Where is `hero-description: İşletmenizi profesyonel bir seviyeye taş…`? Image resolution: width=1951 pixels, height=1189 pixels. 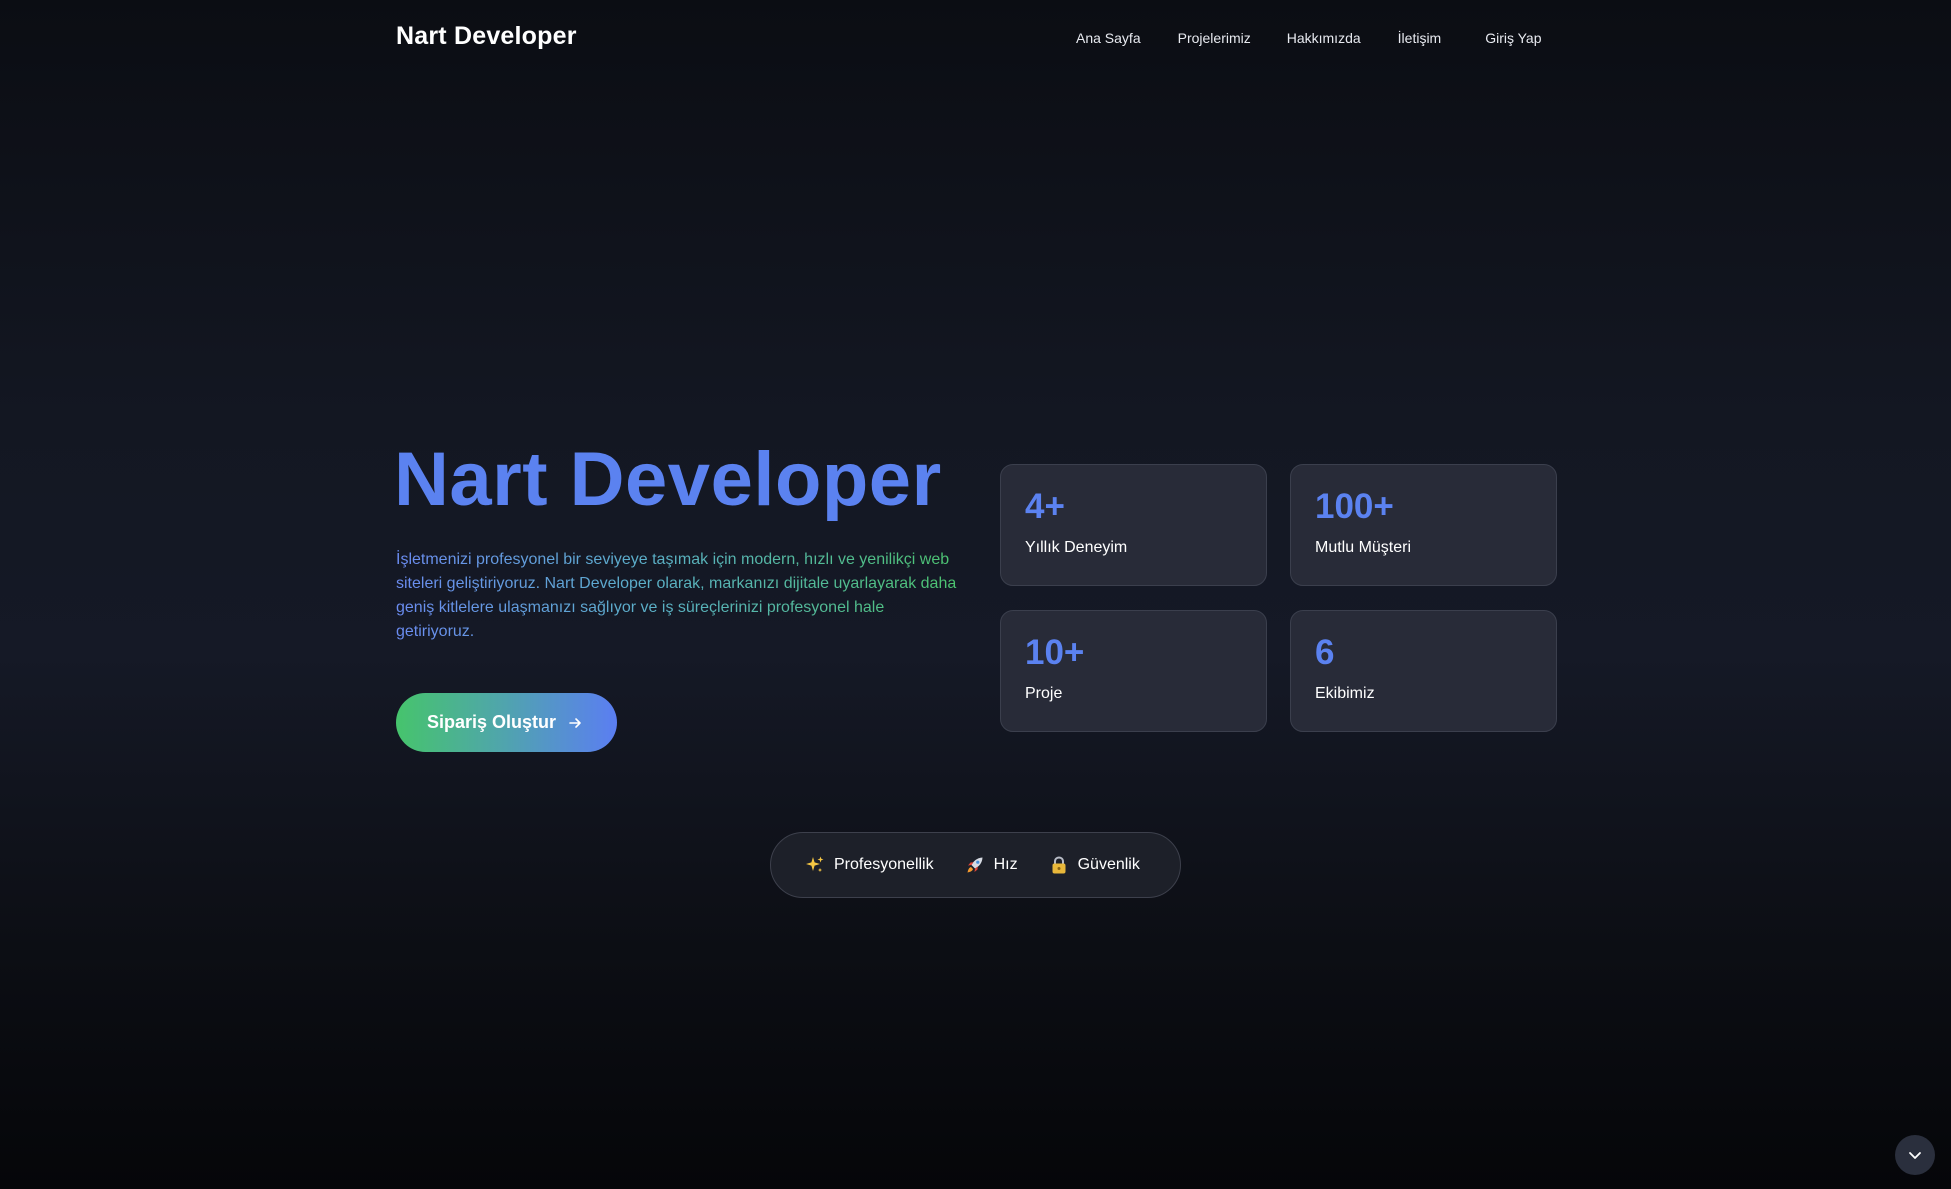
hero-description: İşletmenizi profesyonel bir seviyeye taş… is located at coordinates (679, 596).